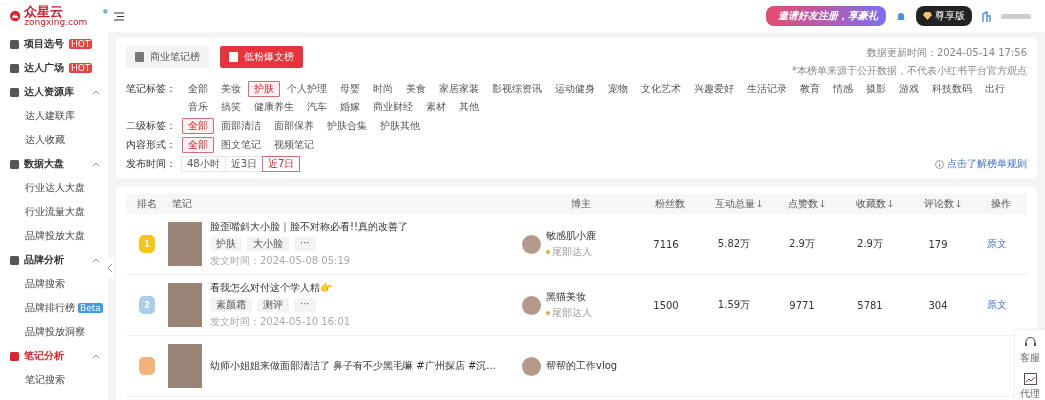  I want to click on float-label: 客服, so click(1030, 358).